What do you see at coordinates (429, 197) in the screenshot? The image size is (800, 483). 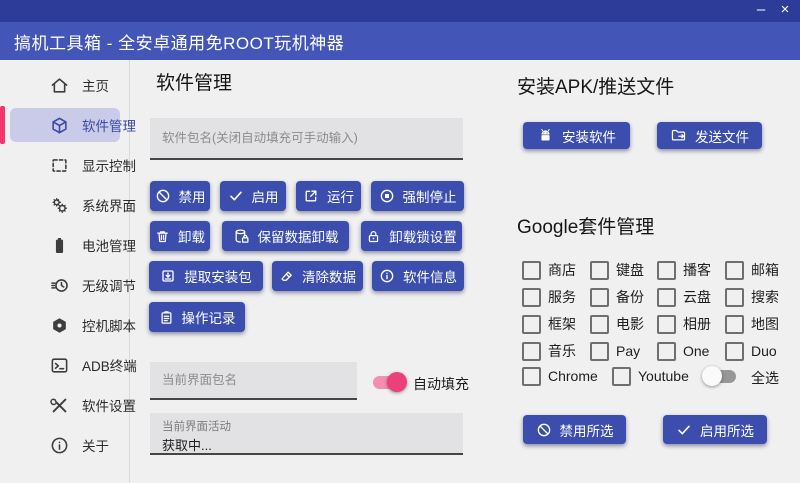 I see `button-label: 强制停止` at bounding box center [429, 197].